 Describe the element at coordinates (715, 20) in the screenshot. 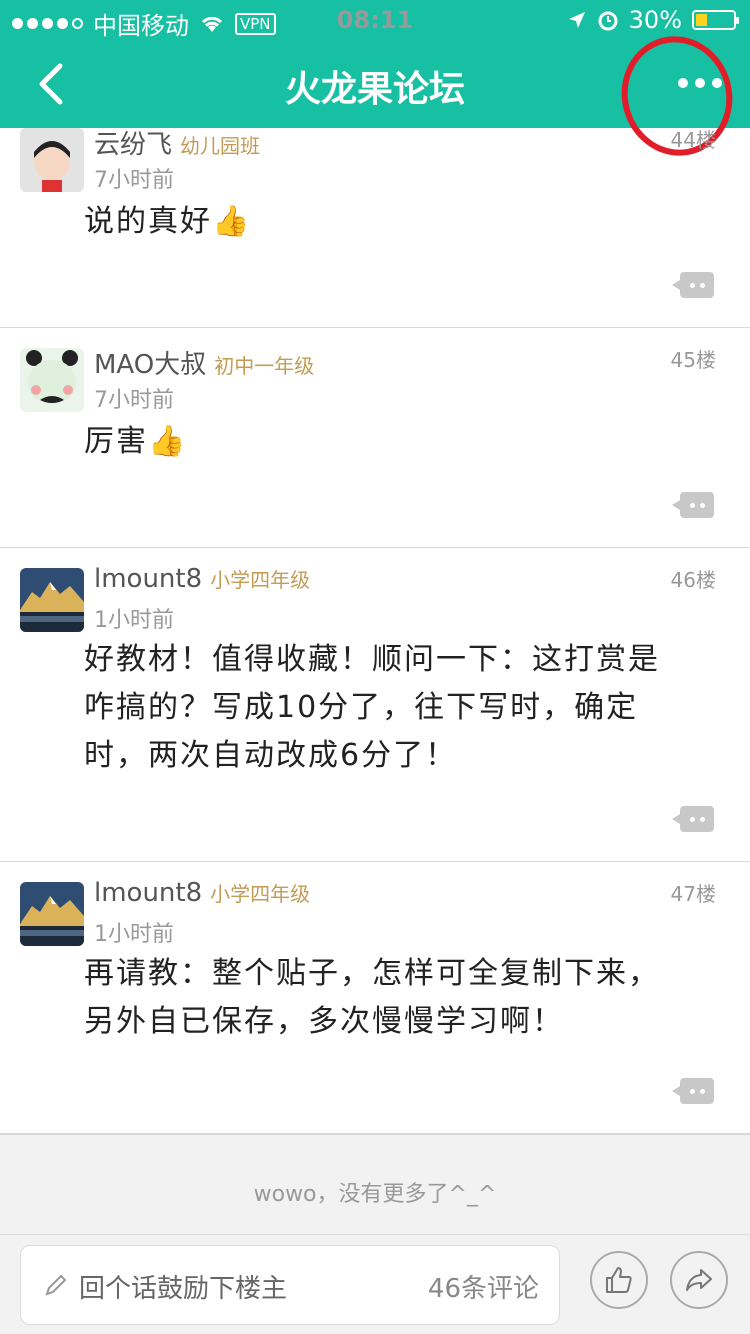

I see `battery-icon` at that location.